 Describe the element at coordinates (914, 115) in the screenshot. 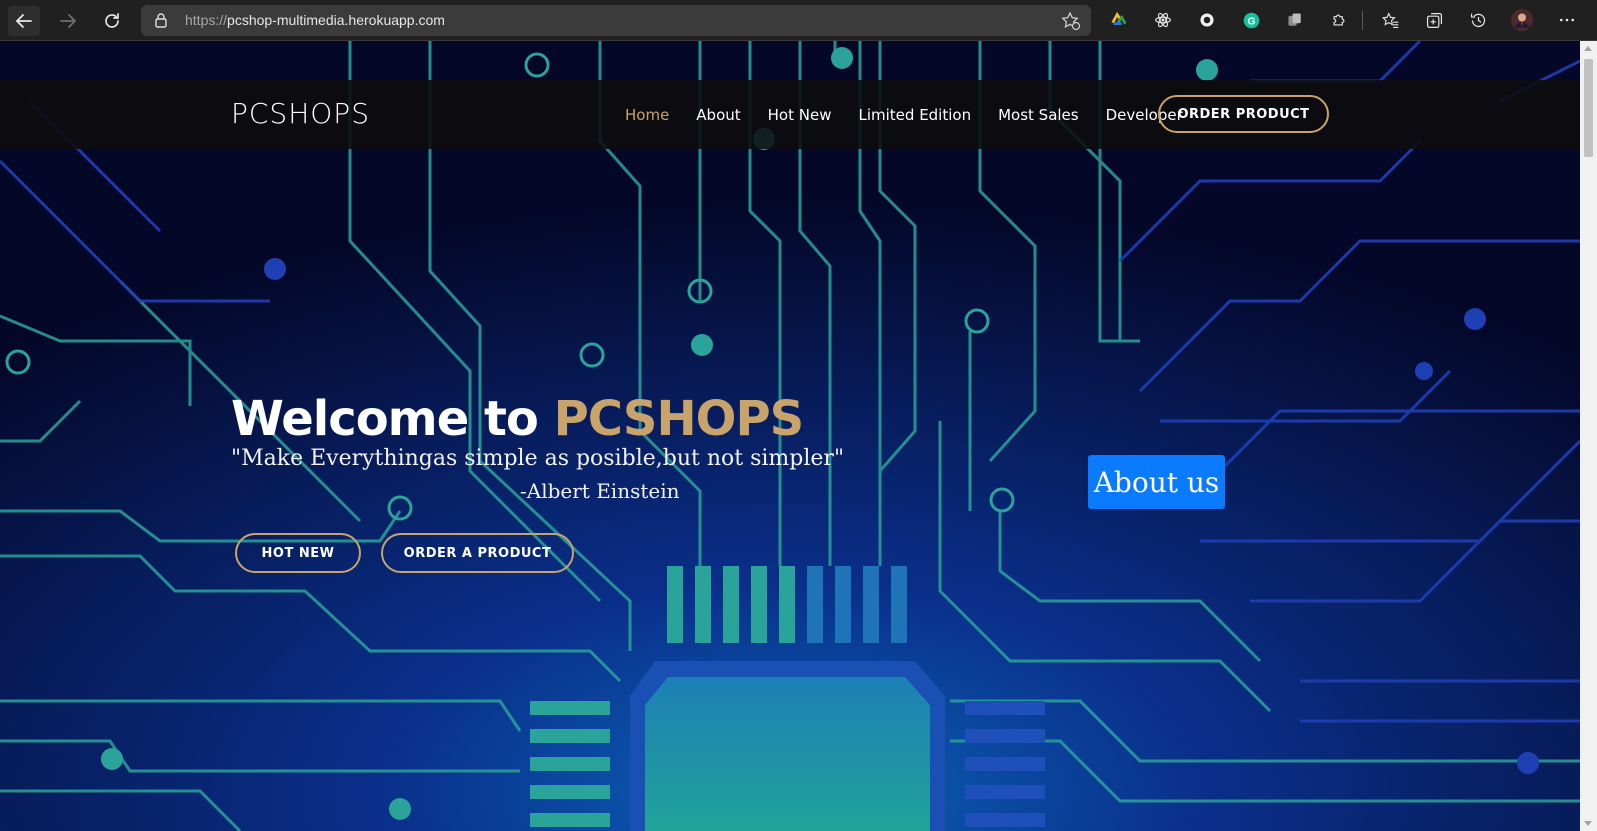

I see `menu-item-limited-edition: Limited Edition` at that location.